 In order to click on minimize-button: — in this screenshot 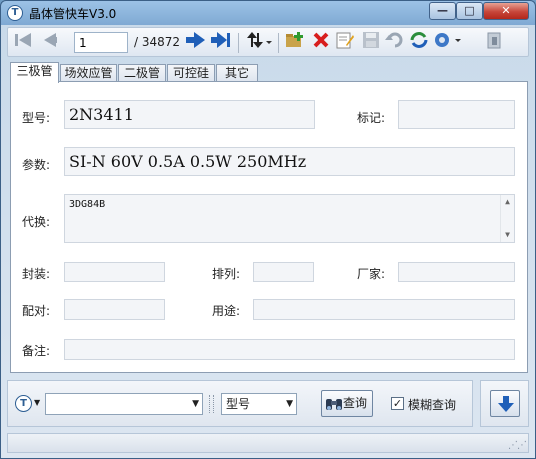, I will do `click(442, 11)`.